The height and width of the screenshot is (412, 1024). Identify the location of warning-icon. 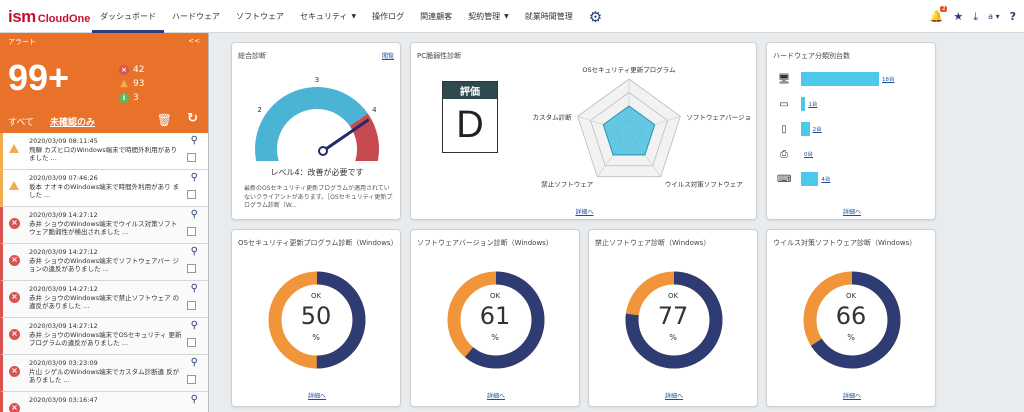
(14, 148).